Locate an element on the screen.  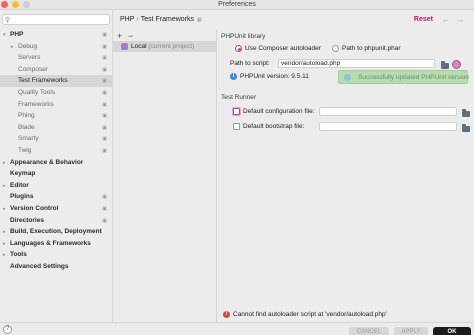
default-configuration-input is located at coordinates (388, 111).